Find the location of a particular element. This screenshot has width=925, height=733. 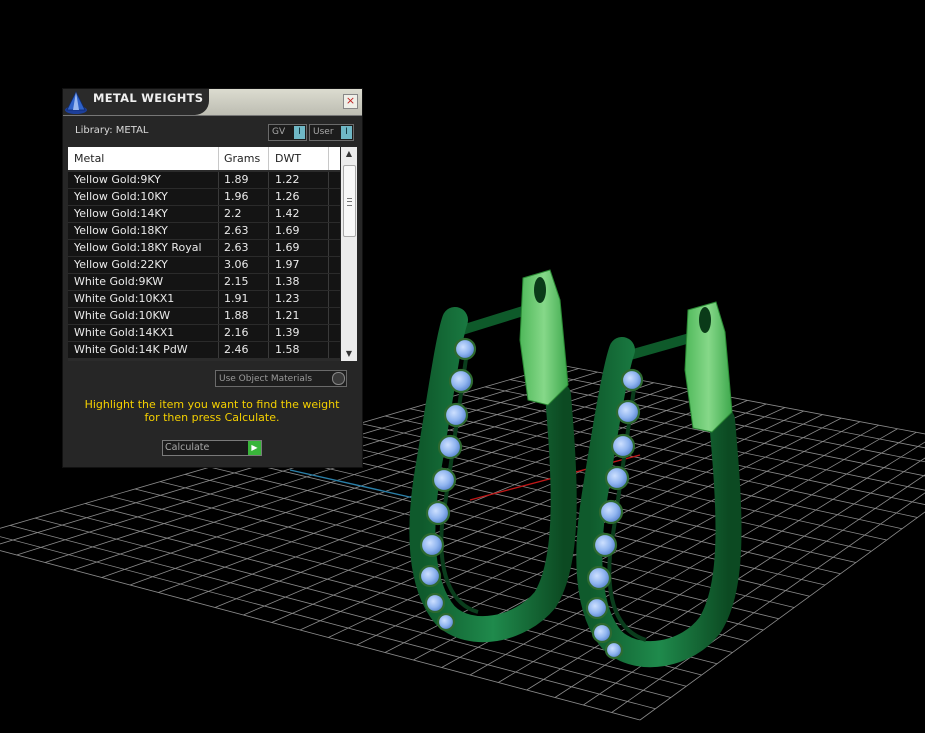

cell-grams: 1.89 is located at coordinates (236, 179).